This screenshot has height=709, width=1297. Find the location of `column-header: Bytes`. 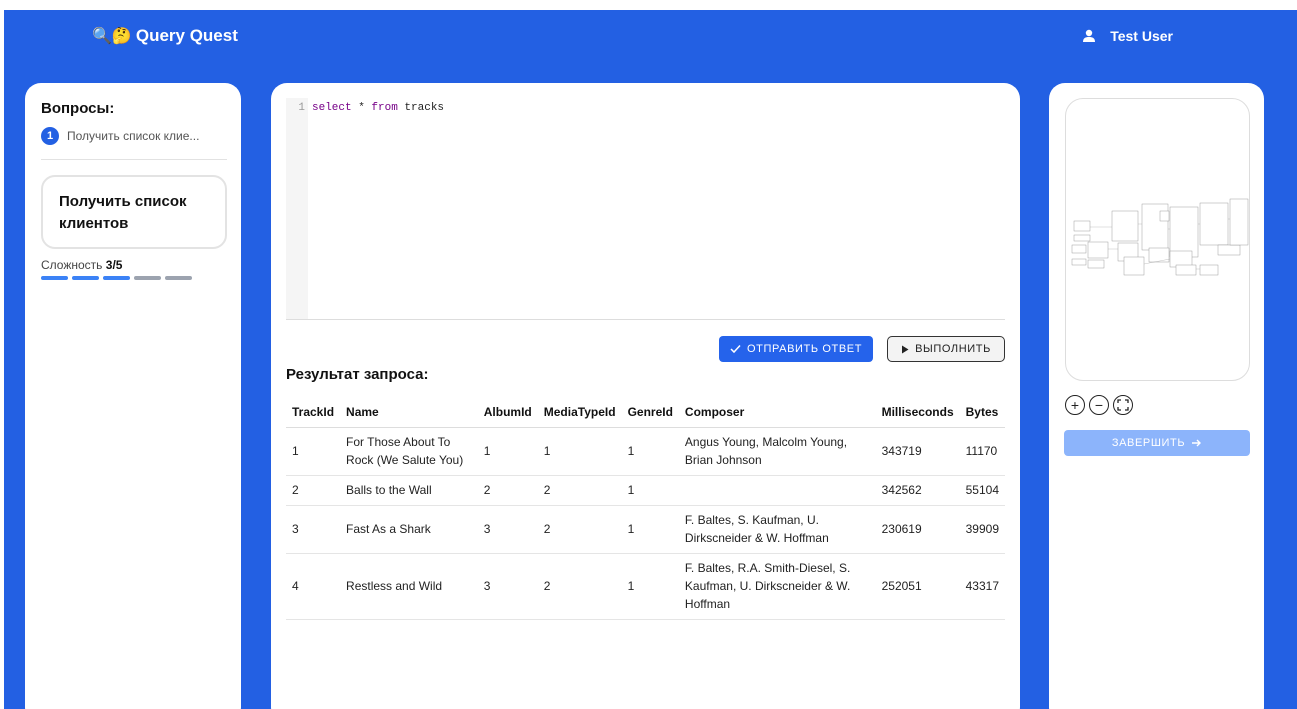

column-header: Bytes is located at coordinates (982, 412).